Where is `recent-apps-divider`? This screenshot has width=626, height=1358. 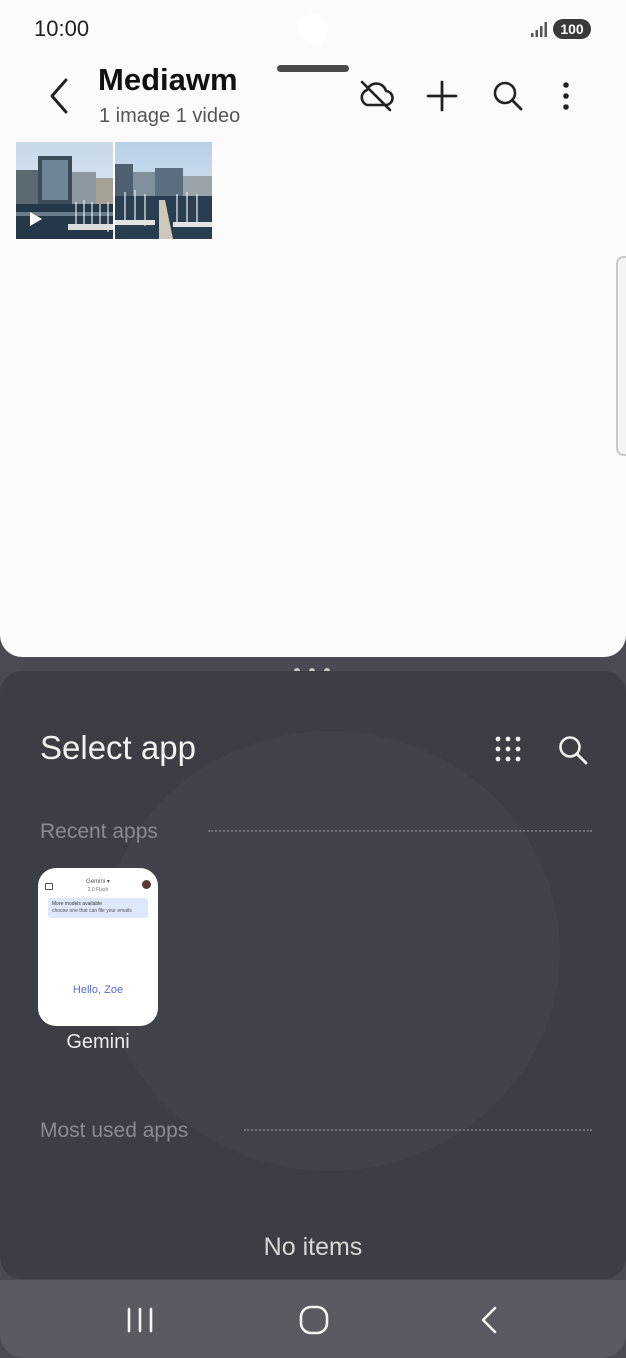
recent-apps-divider is located at coordinates (400, 831).